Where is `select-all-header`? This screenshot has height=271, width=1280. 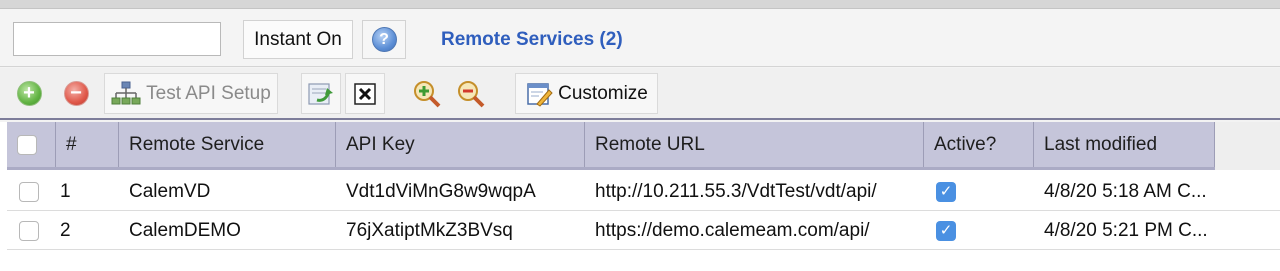 select-all-header is located at coordinates (31, 144).